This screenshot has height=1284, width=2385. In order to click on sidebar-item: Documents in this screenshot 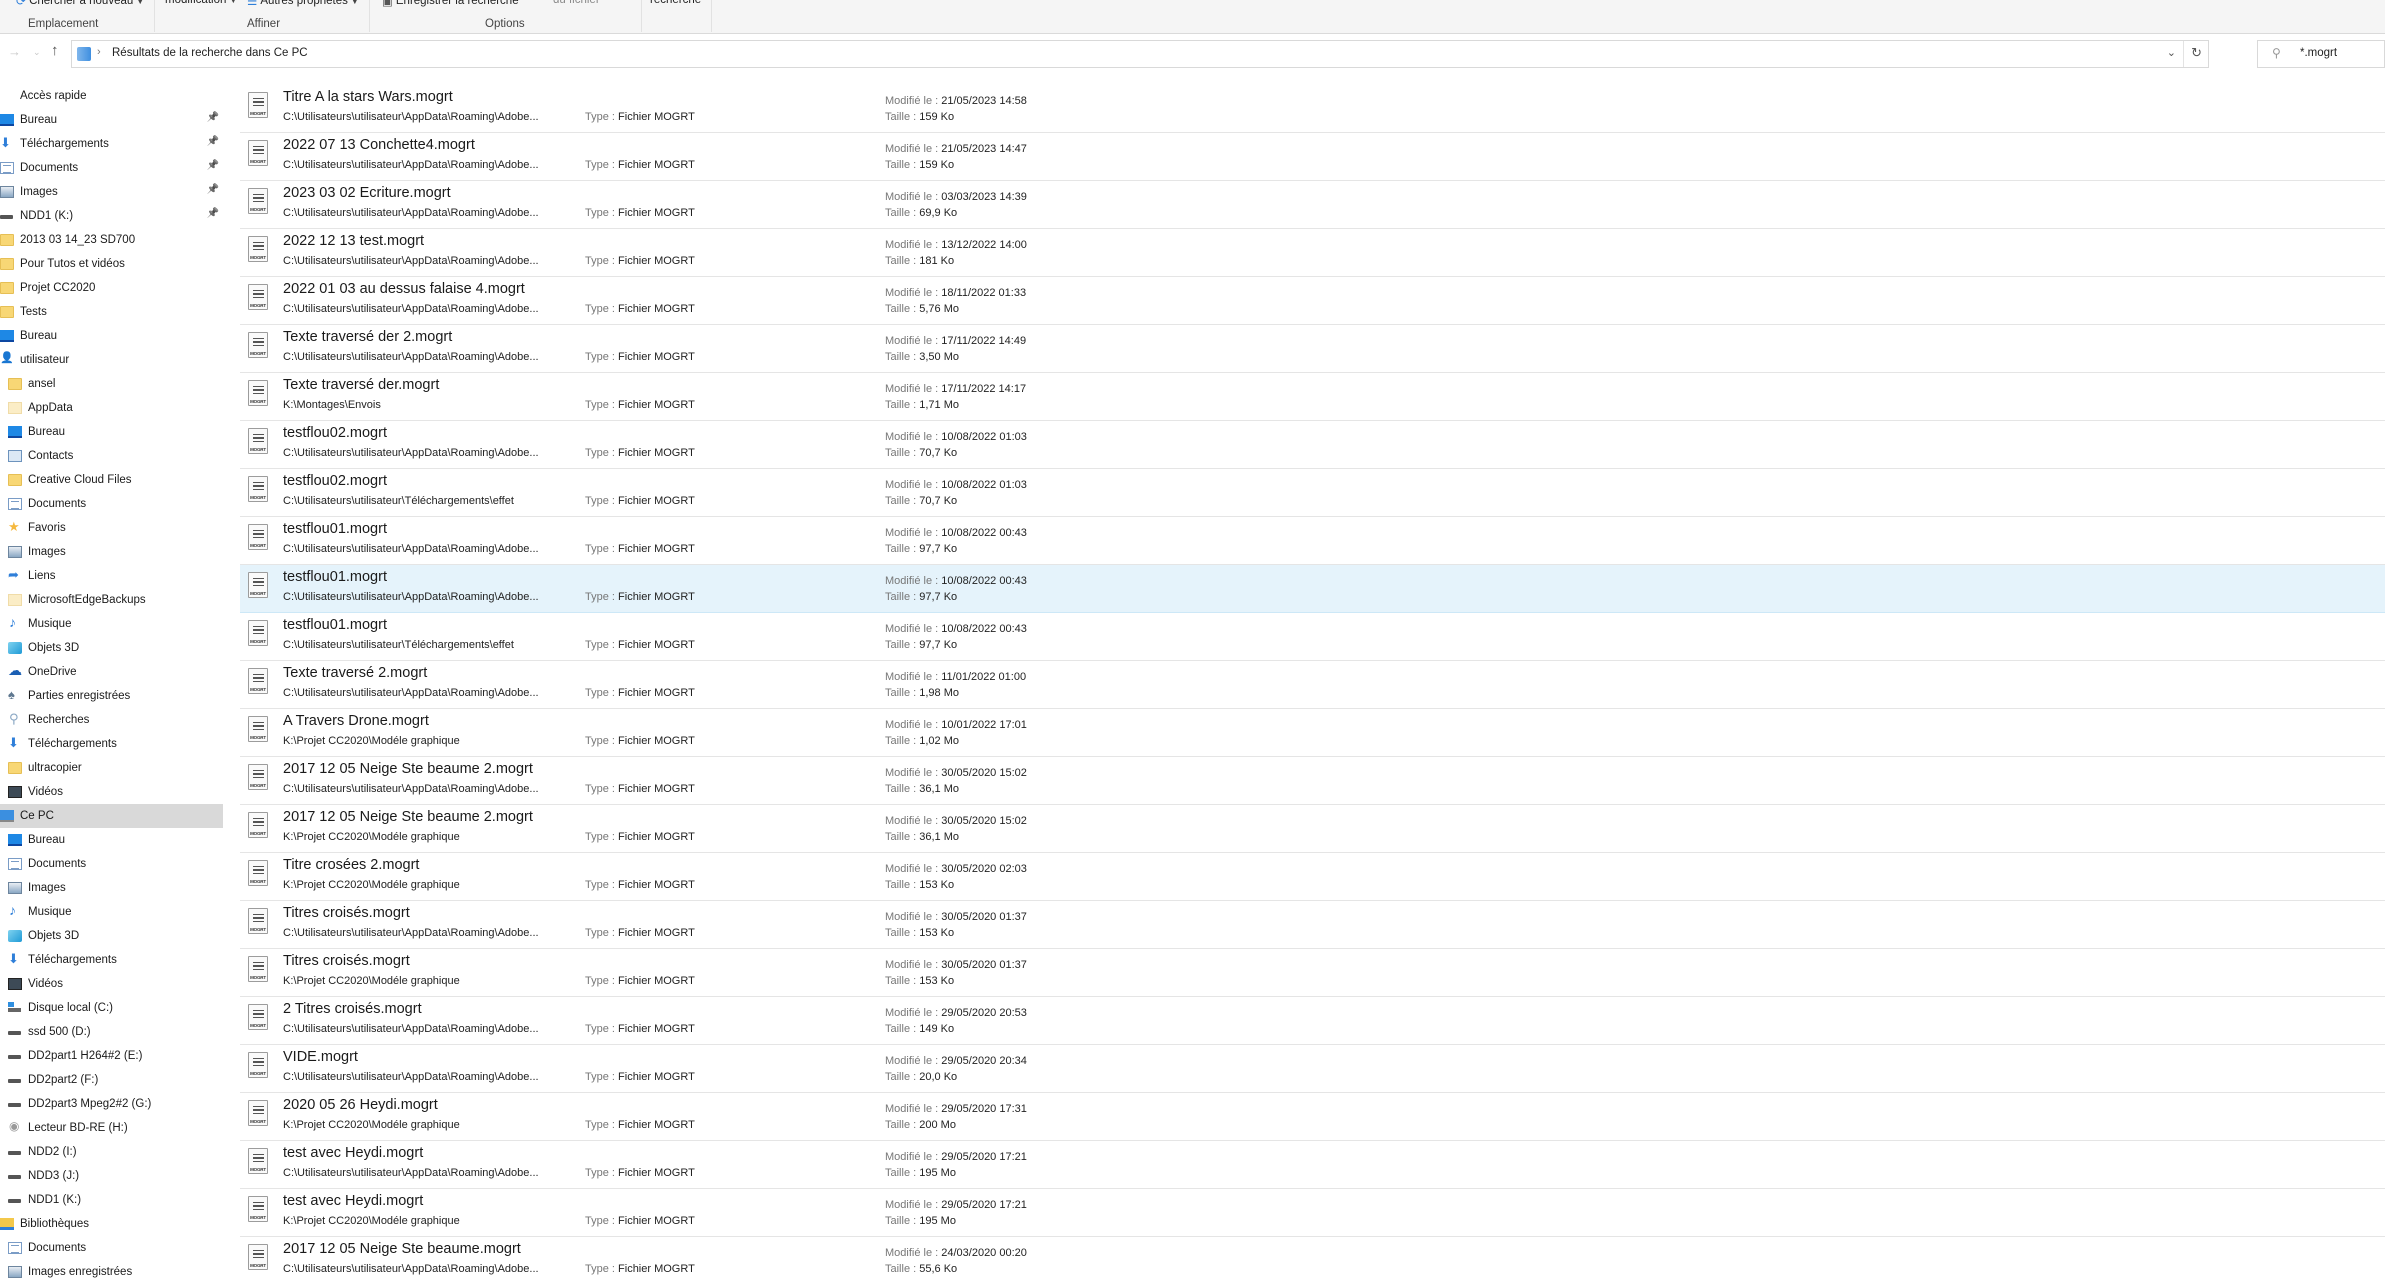, I will do `click(111, 504)`.